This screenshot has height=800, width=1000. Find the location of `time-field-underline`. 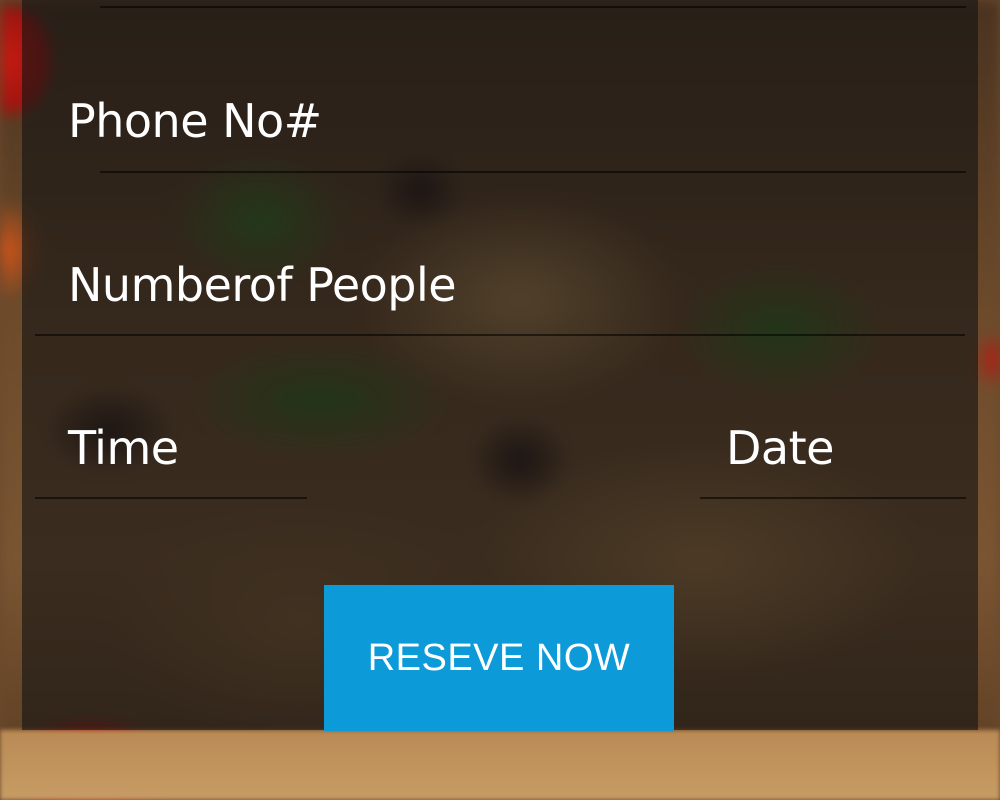

time-field-underline is located at coordinates (171, 498).